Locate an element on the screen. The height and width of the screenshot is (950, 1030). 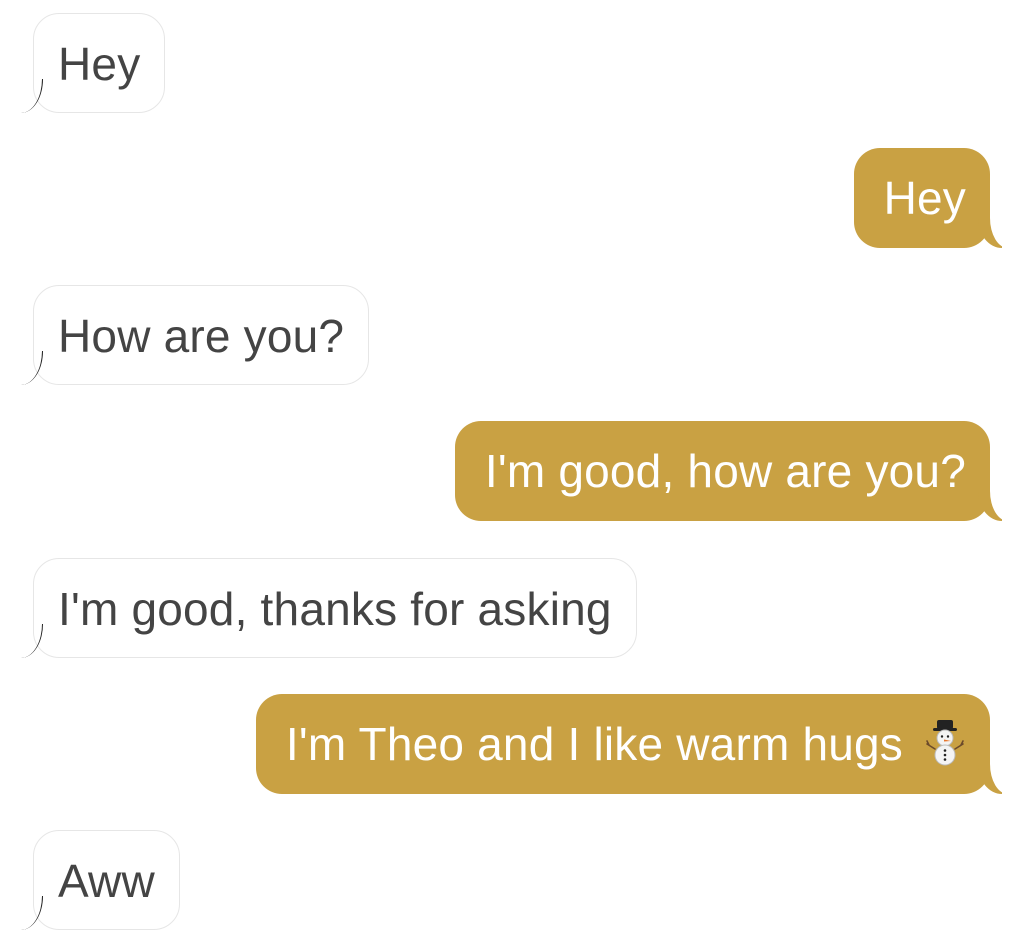
message-received: How are you? is located at coordinates (201, 335).